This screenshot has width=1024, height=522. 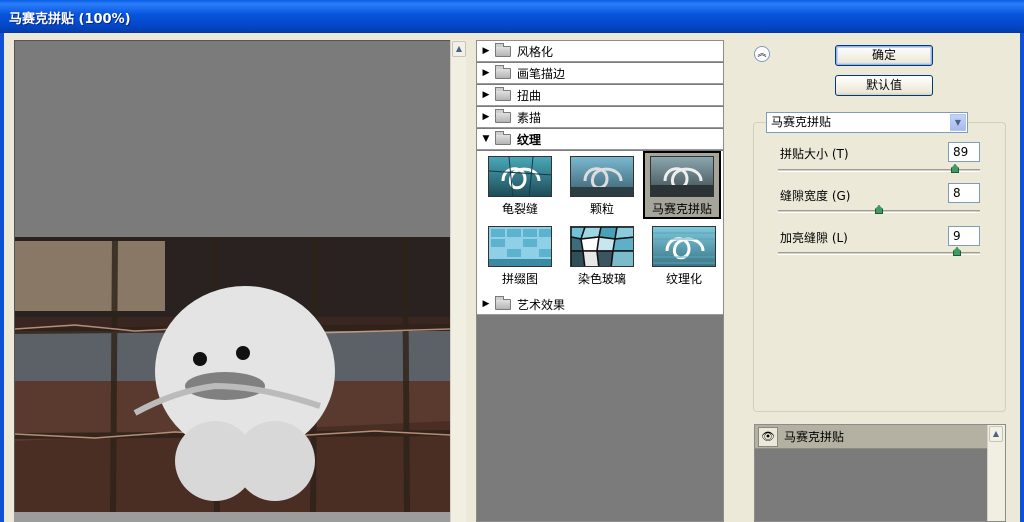 What do you see at coordinates (600, 304) in the screenshot?
I see `category-artistic: ▶ 艺术效果` at bounding box center [600, 304].